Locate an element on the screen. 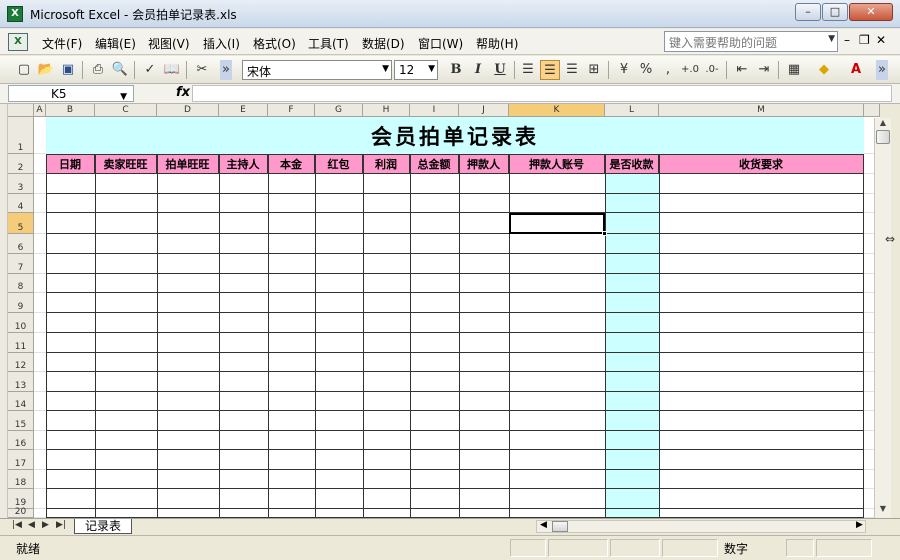 The height and width of the screenshot is (560, 900). table-header-cell: 押款人 is located at coordinates (484, 164).